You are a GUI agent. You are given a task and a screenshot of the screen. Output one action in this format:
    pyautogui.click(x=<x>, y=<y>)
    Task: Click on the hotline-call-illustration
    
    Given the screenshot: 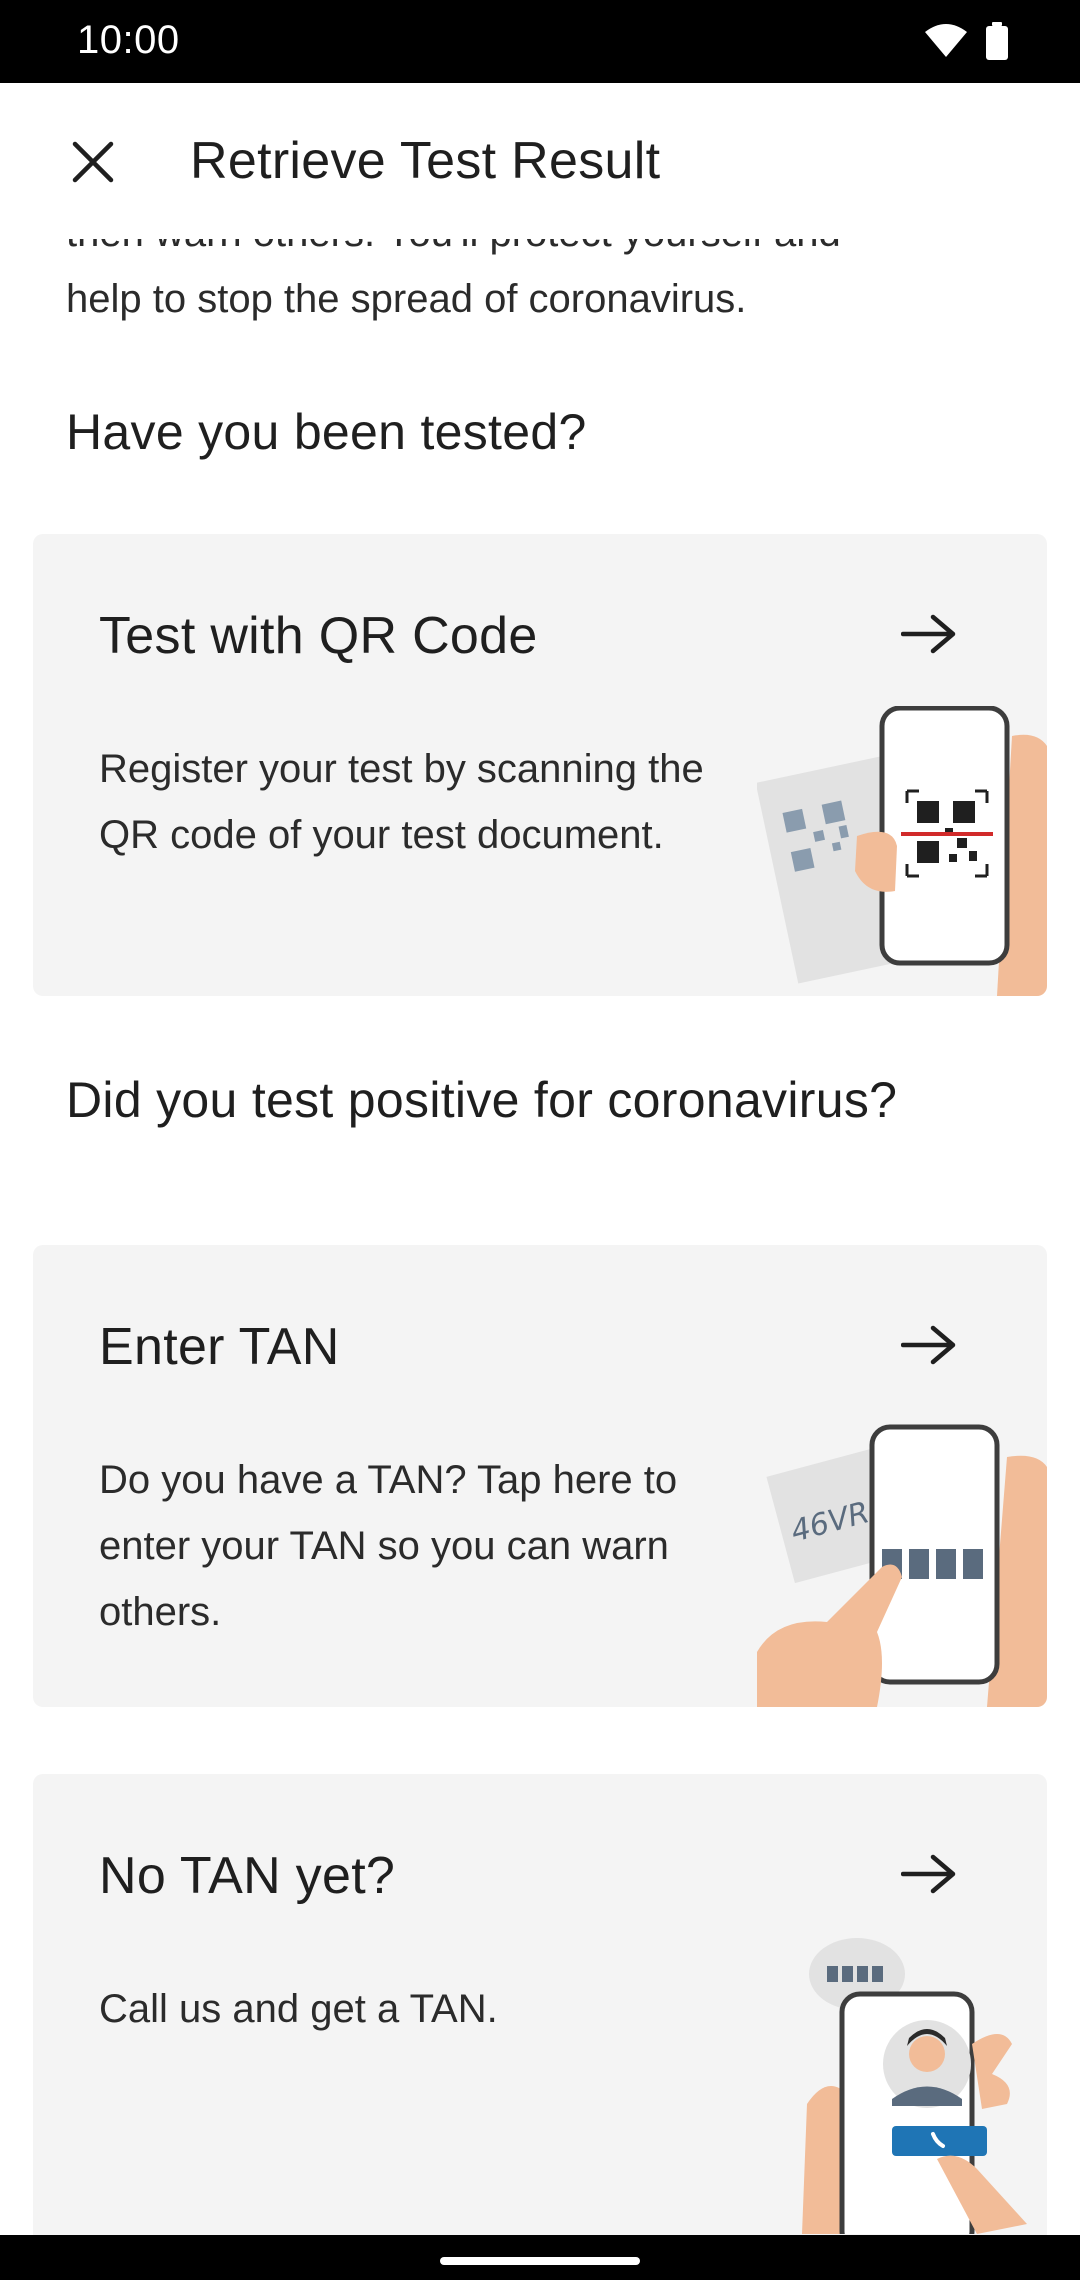 What is the action you would take?
    pyautogui.click(x=914, y=2086)
    